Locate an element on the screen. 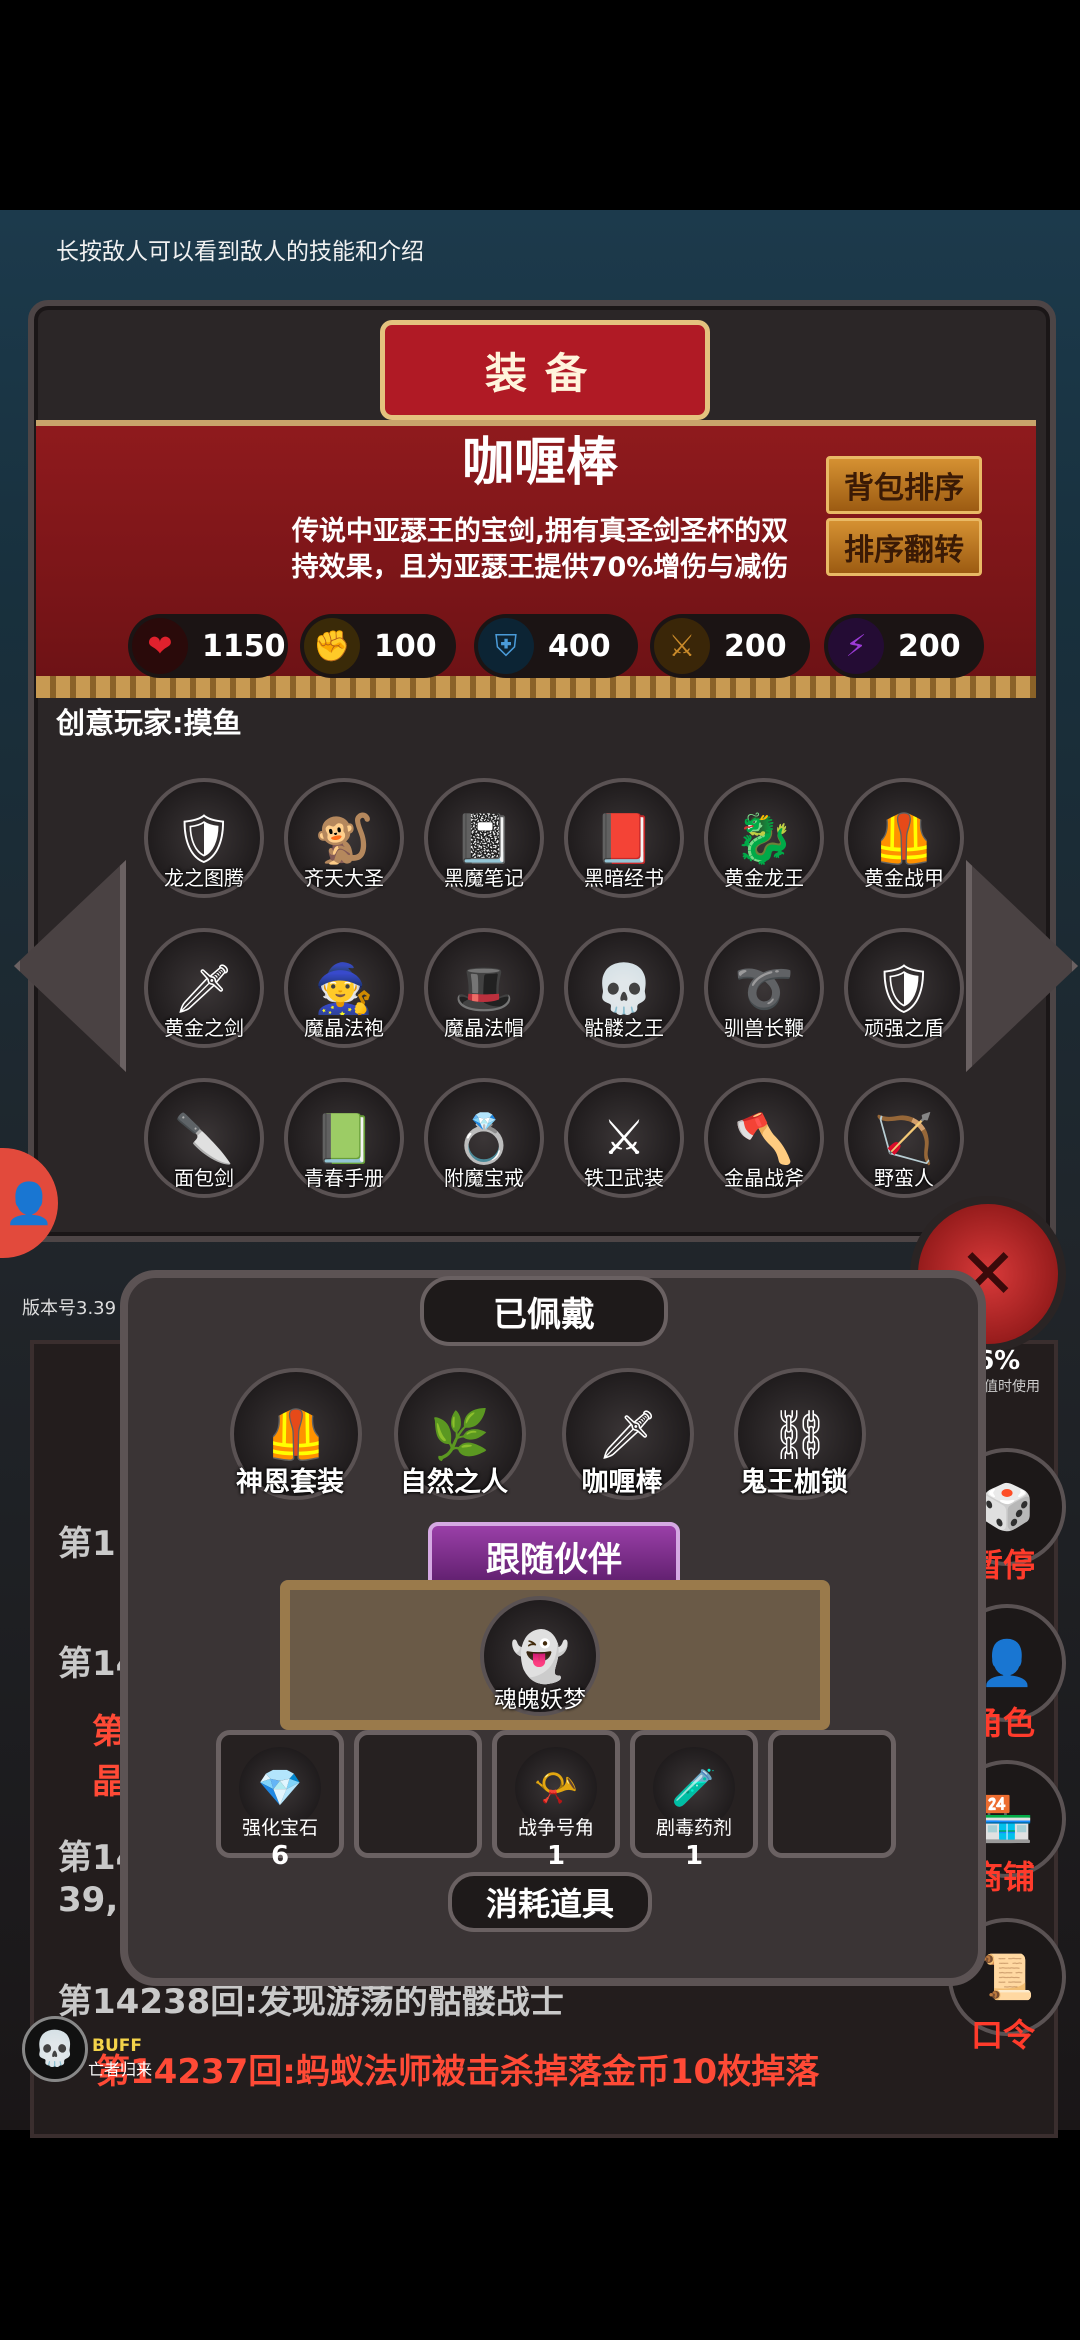  equipment-slot: 🐉 黄金龙王 is located at coordinates (764, 838).